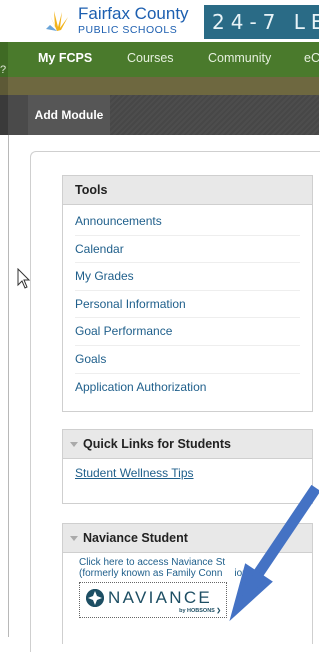 The image size is (320, 652). I want to click on quick-links-title: Quick Links for Students, so click(157, 444).